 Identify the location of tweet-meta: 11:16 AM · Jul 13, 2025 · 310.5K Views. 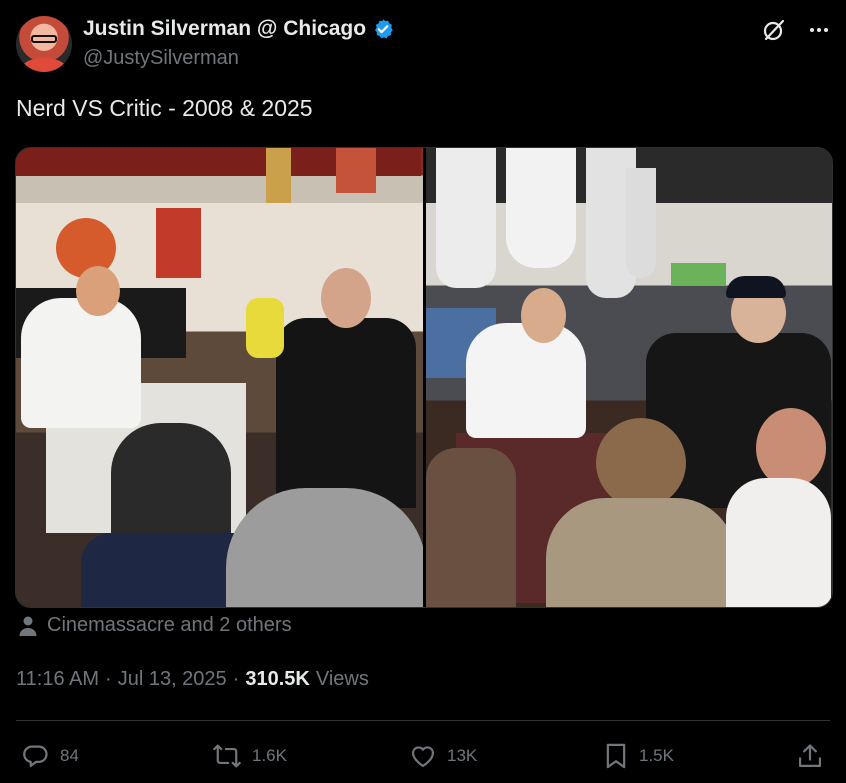
(192, 679).